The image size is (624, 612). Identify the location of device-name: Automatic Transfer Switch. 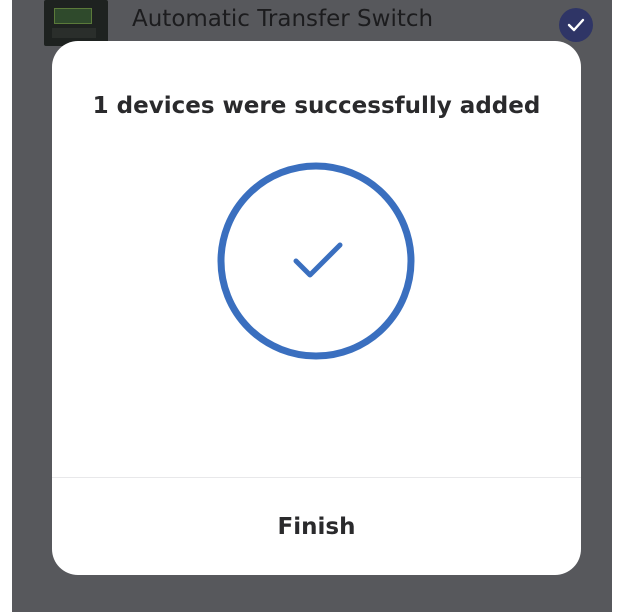
(283, 19).